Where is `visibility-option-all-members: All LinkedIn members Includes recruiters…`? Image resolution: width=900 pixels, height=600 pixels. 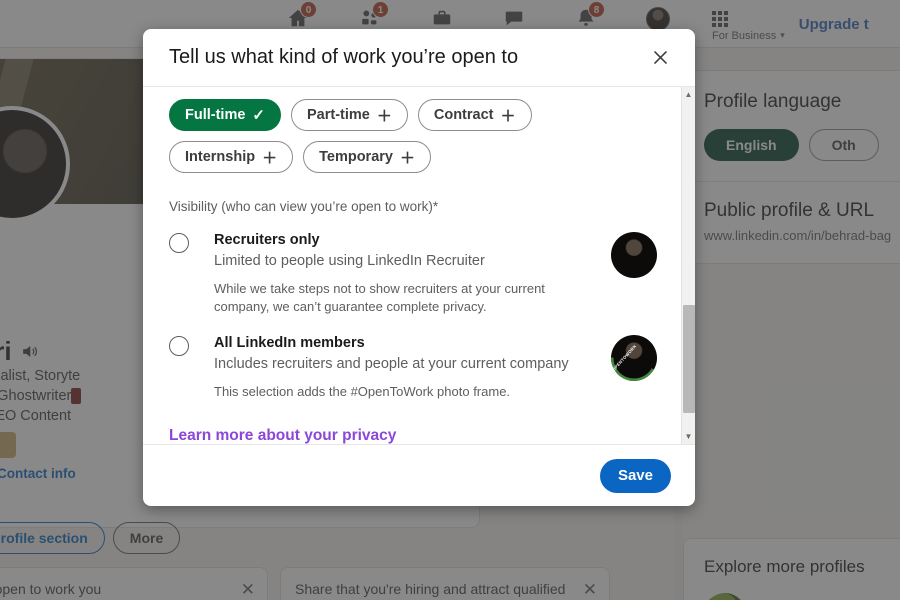 visibility-option-all-members: All LinkedIn members Includes recruiters… is located at coordinates (413, 367).